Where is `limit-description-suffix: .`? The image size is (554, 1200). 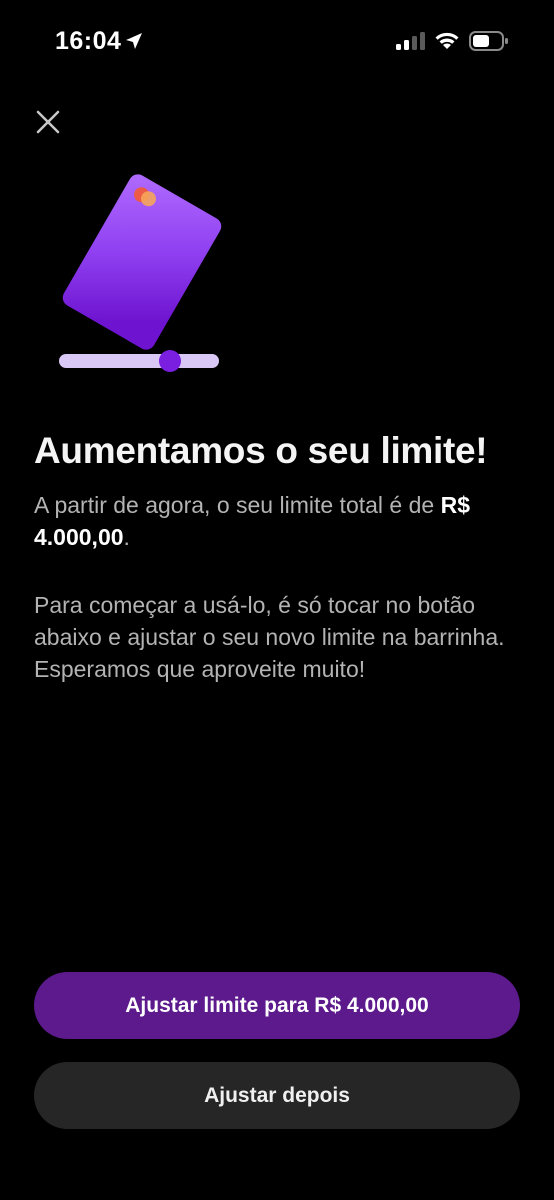 limit-description-suffix: . is located at coordinates (126, 537).